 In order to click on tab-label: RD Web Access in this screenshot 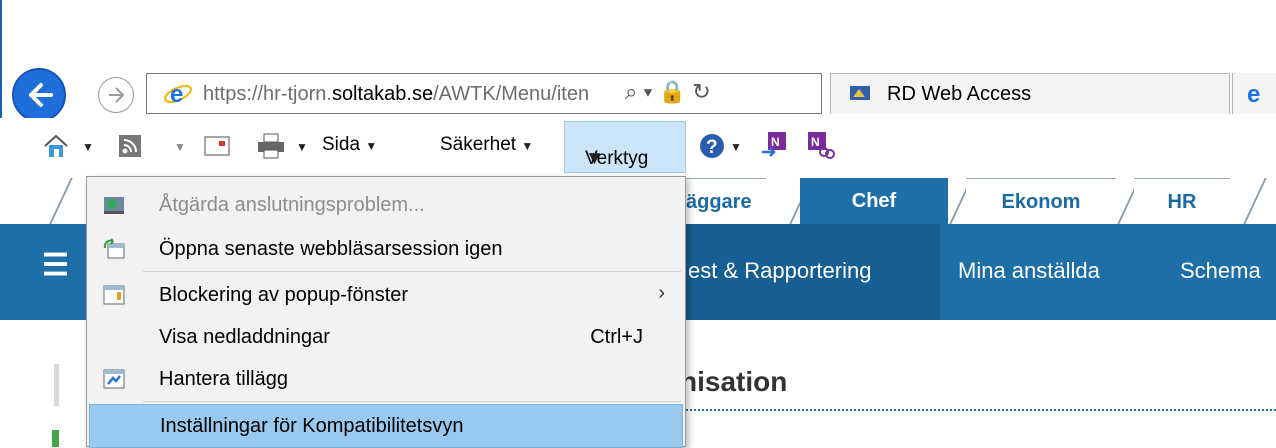, I will do `click(959, 94)`.